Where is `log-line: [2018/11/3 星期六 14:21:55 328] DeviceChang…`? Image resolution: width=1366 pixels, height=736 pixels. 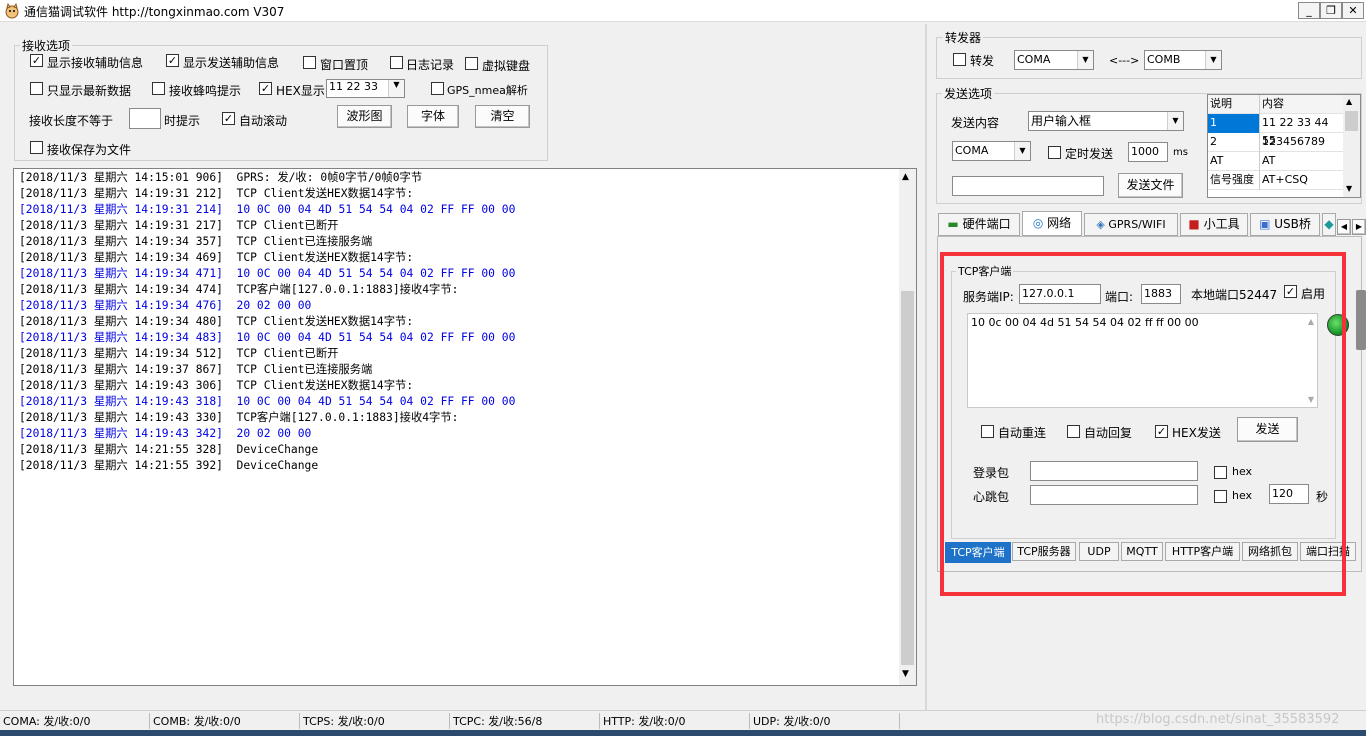 log-line: [2018/11/3 星期六 14:21:55 328] DeviceChang… is located at coordinates (169, 449).